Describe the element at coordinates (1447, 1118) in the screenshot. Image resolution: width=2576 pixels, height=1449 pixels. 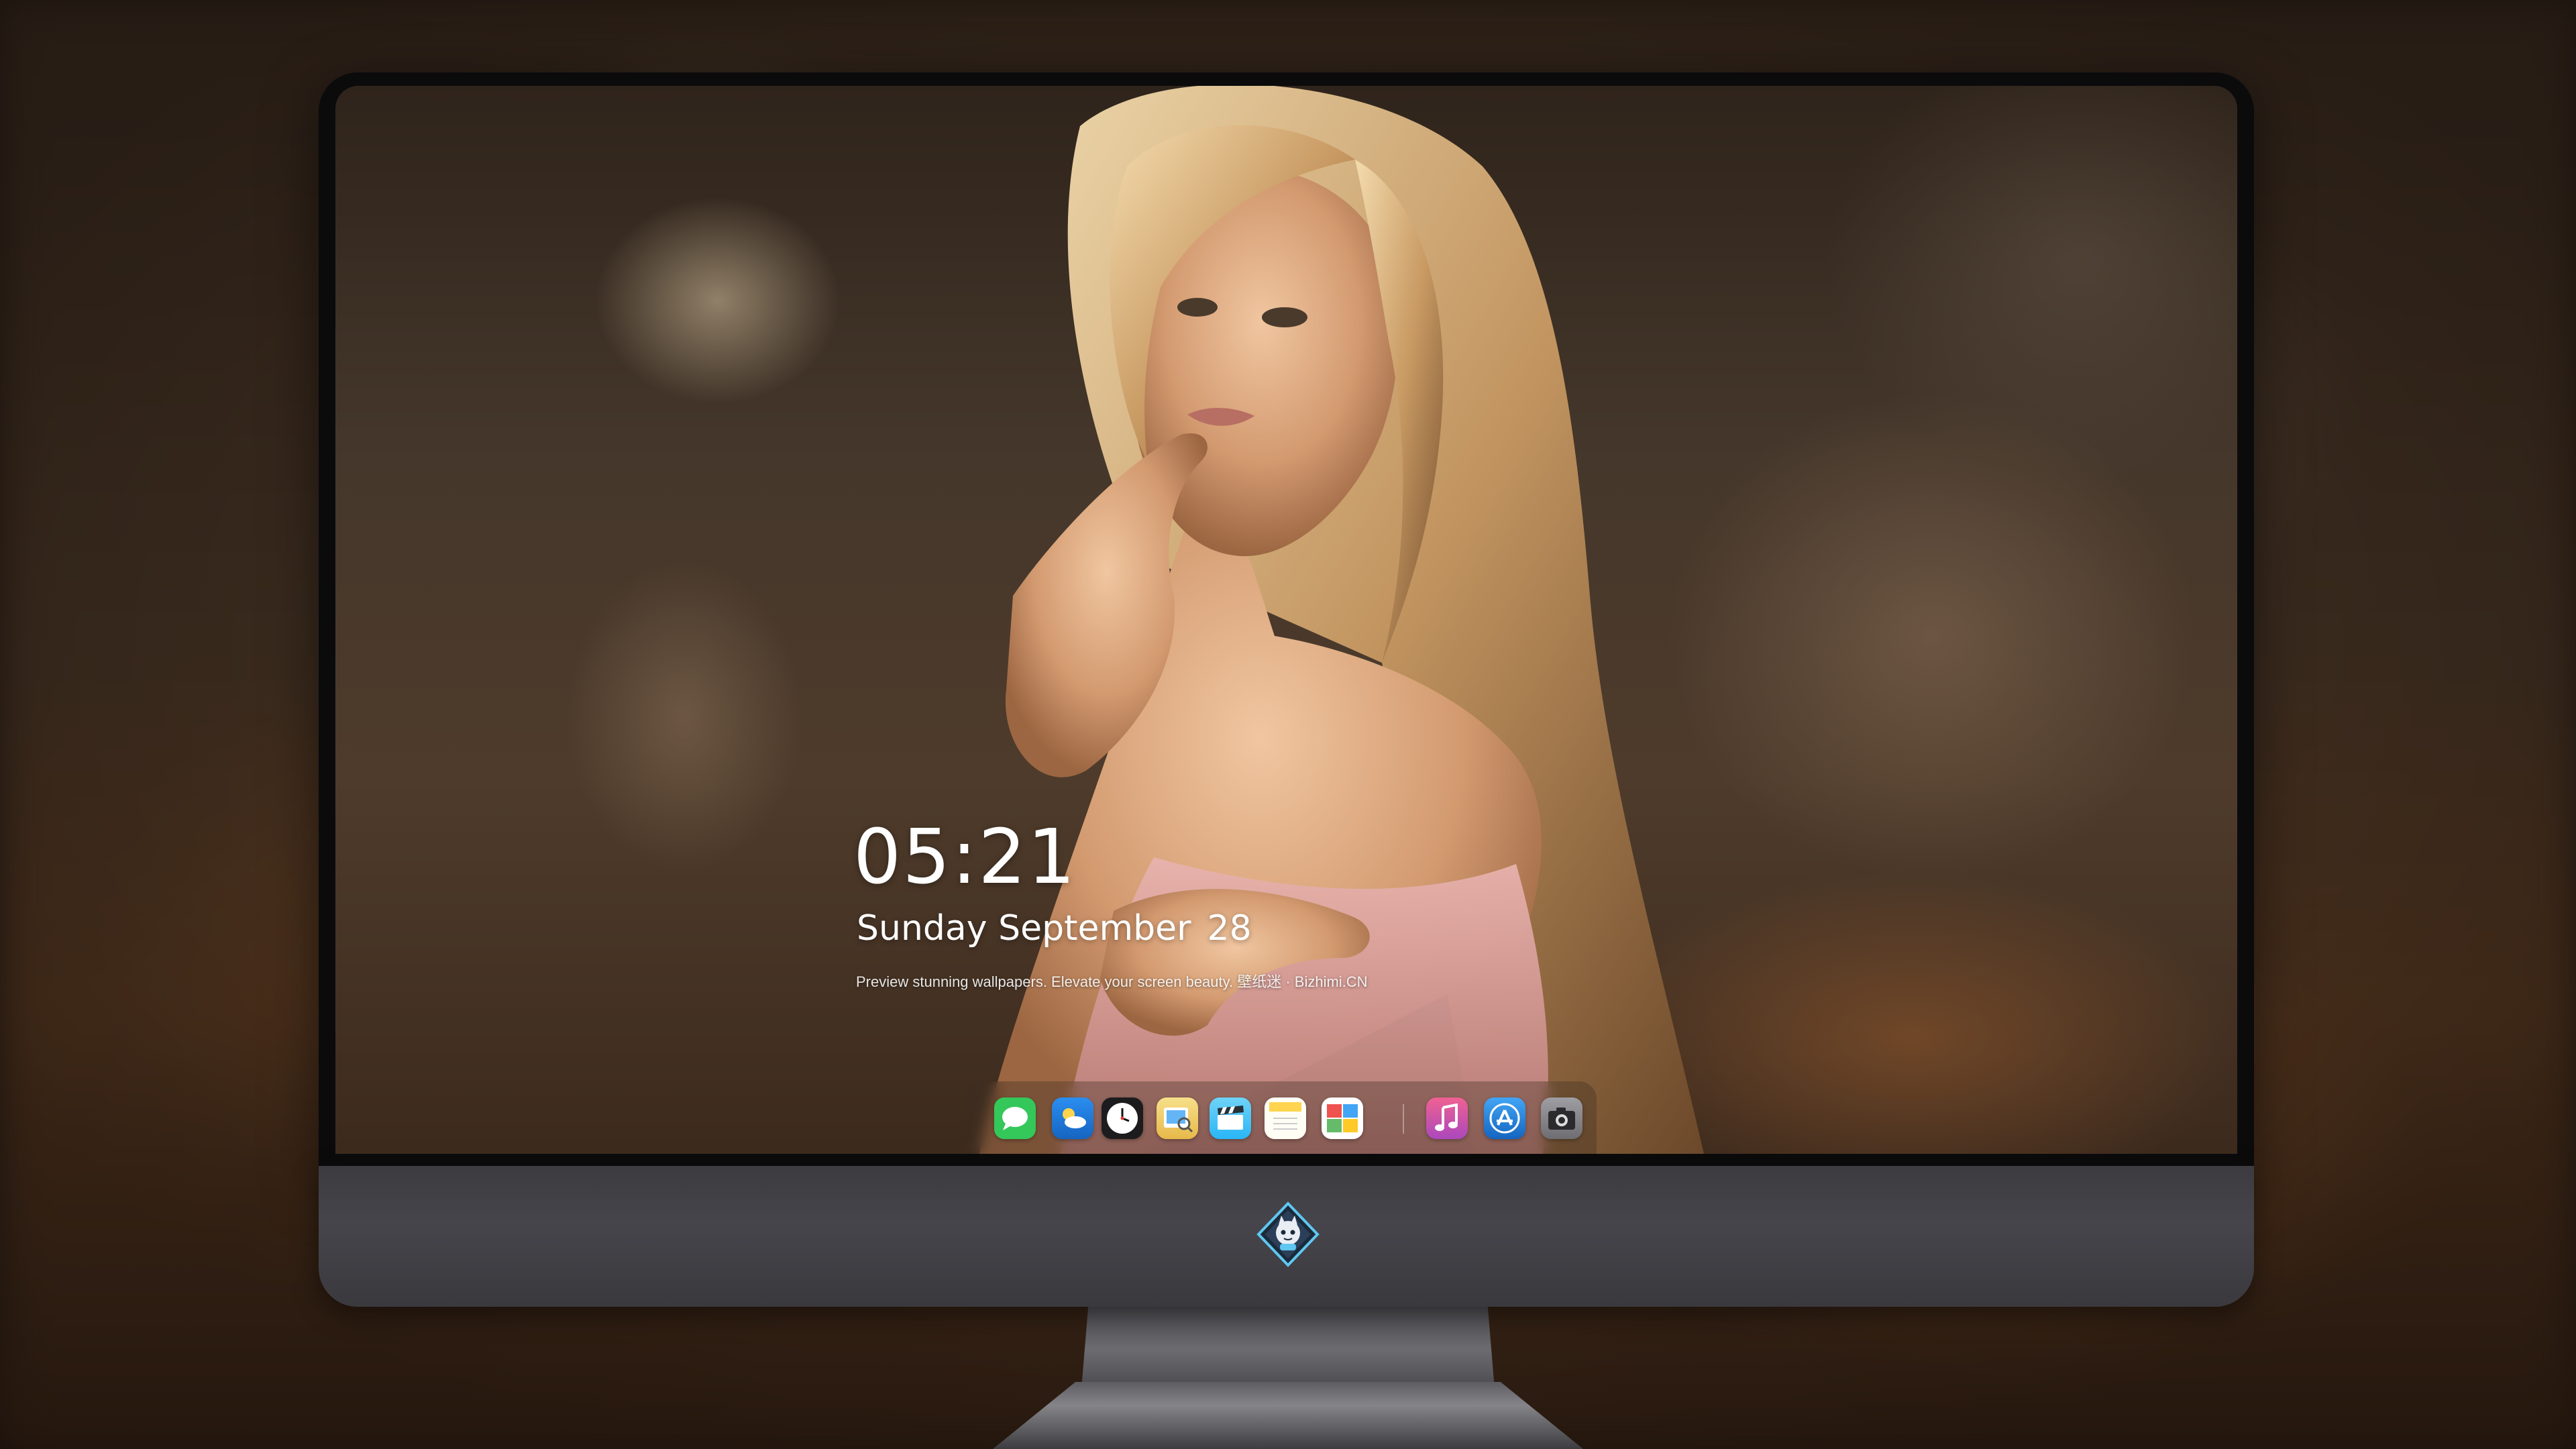
I see `music-icon` at that location.